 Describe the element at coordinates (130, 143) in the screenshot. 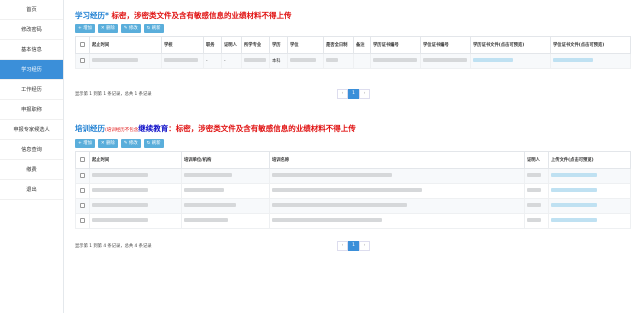

I see `training-edit-button: ✎ 修改` at that location.